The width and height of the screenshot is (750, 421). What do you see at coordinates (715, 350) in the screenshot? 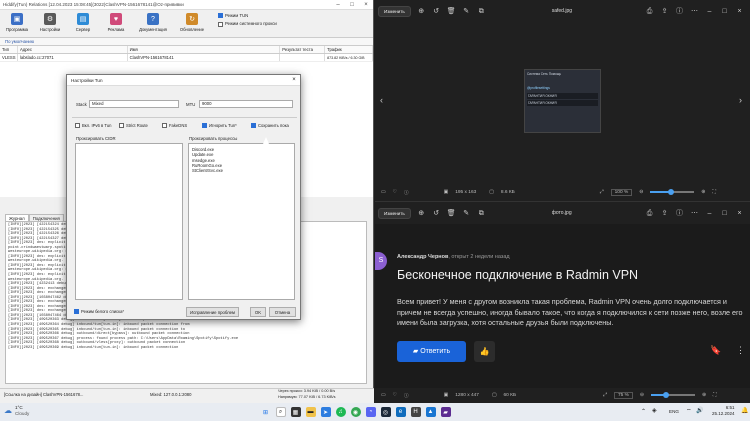
I see `bookmark-icon: 🔖` at bounding box center [715, 350].